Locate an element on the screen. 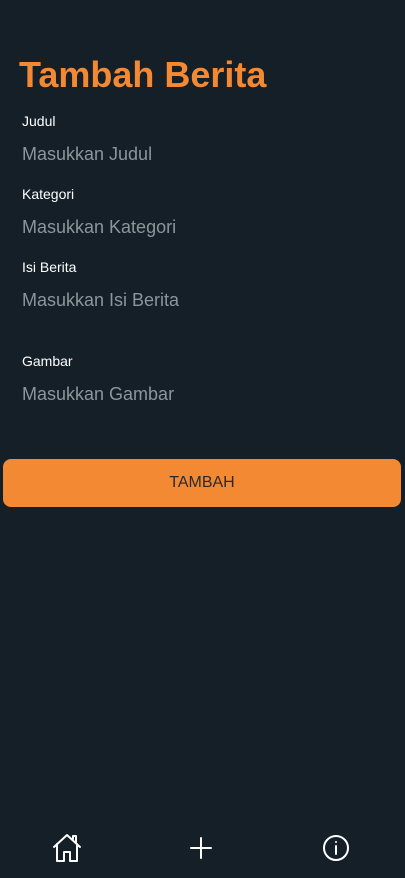 The height and width of the screenshot is (878, 405). isi-berita-label: Isi Berita is located at coordinates (49, 267).